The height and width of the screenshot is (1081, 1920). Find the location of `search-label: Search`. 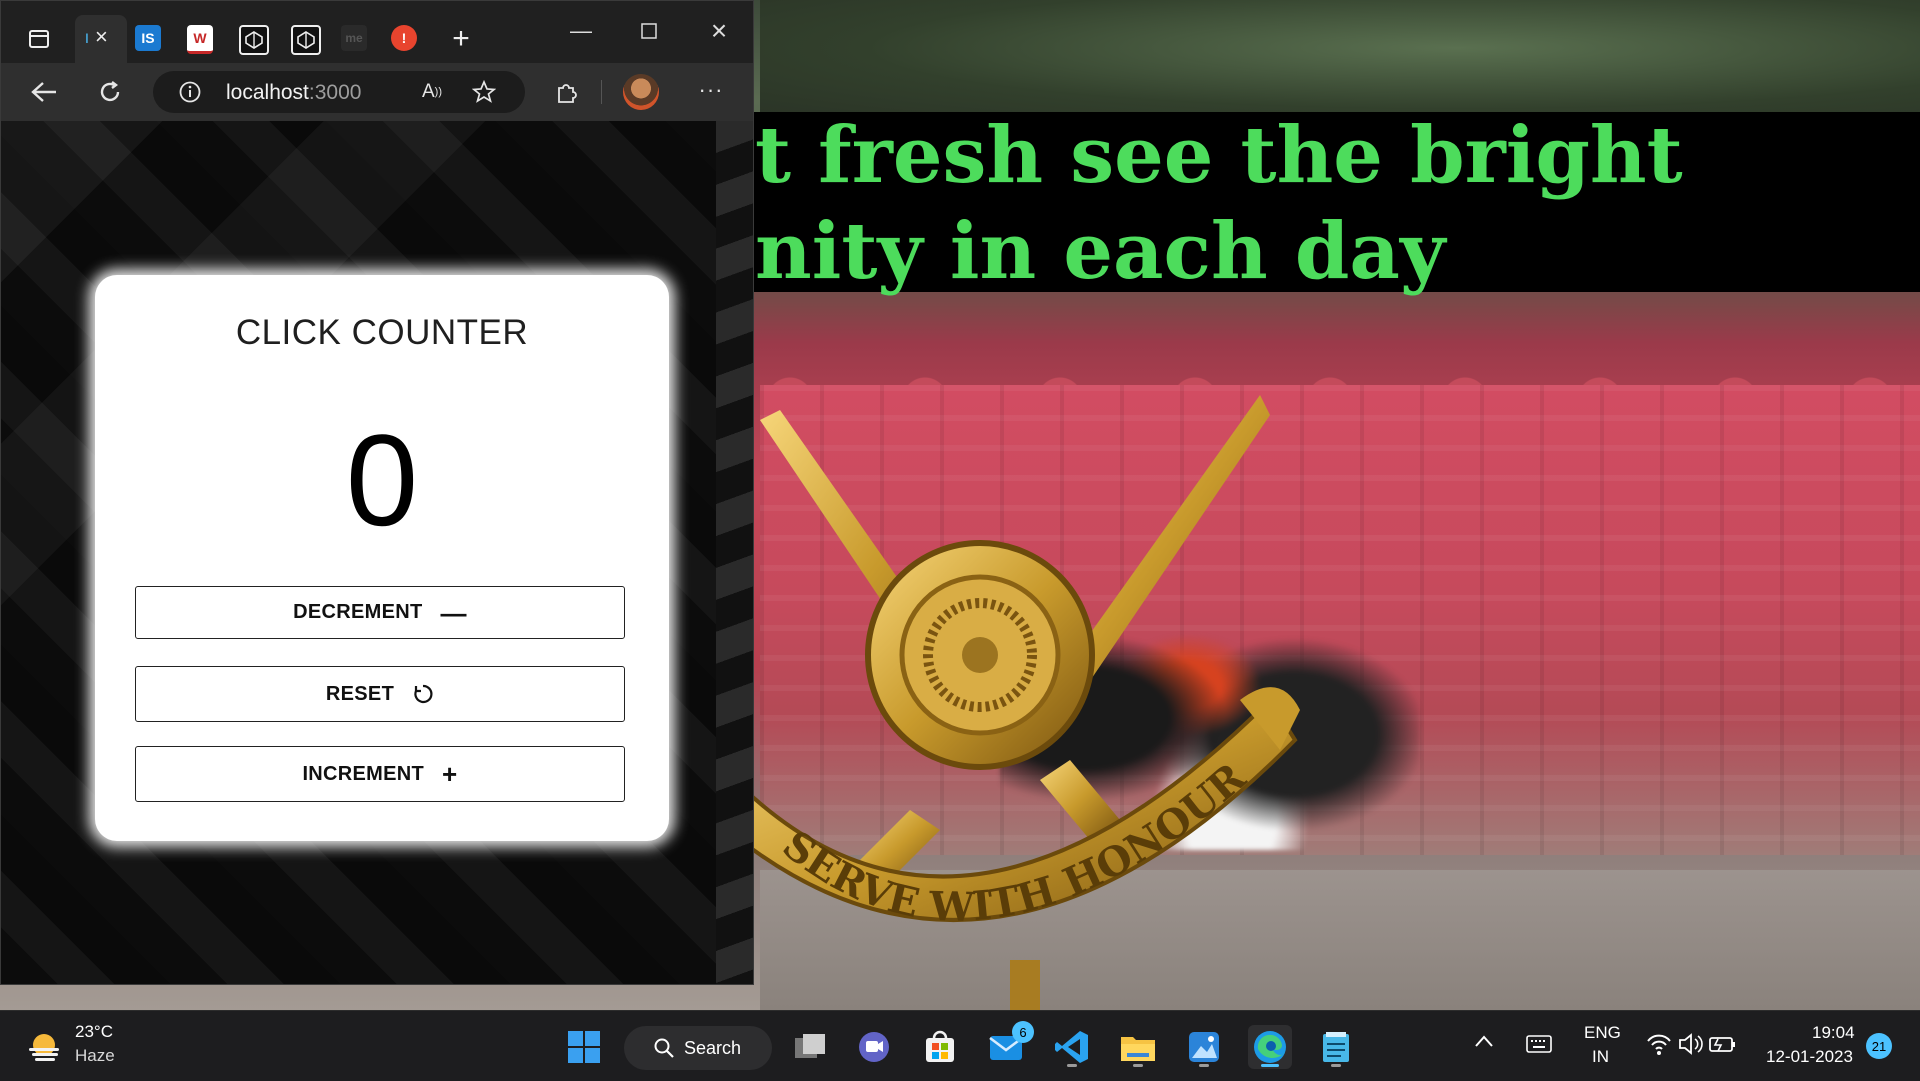

search-label: Search is located at coordinates (713, 1047).